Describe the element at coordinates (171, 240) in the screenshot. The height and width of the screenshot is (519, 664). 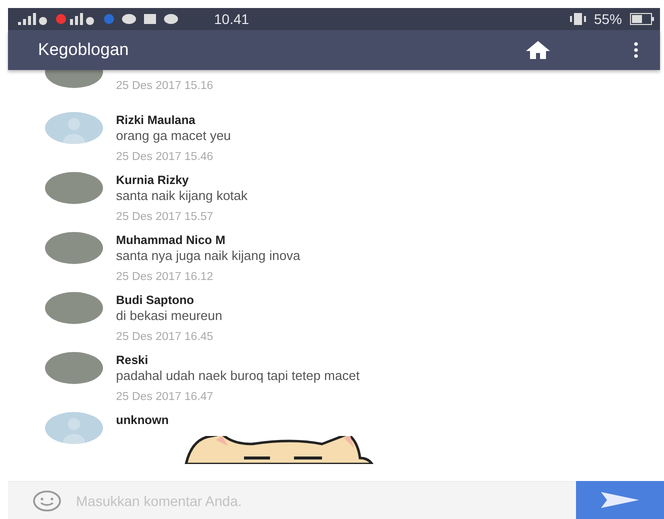
I see `commenter-name: Muhammad Nico M` at that location.